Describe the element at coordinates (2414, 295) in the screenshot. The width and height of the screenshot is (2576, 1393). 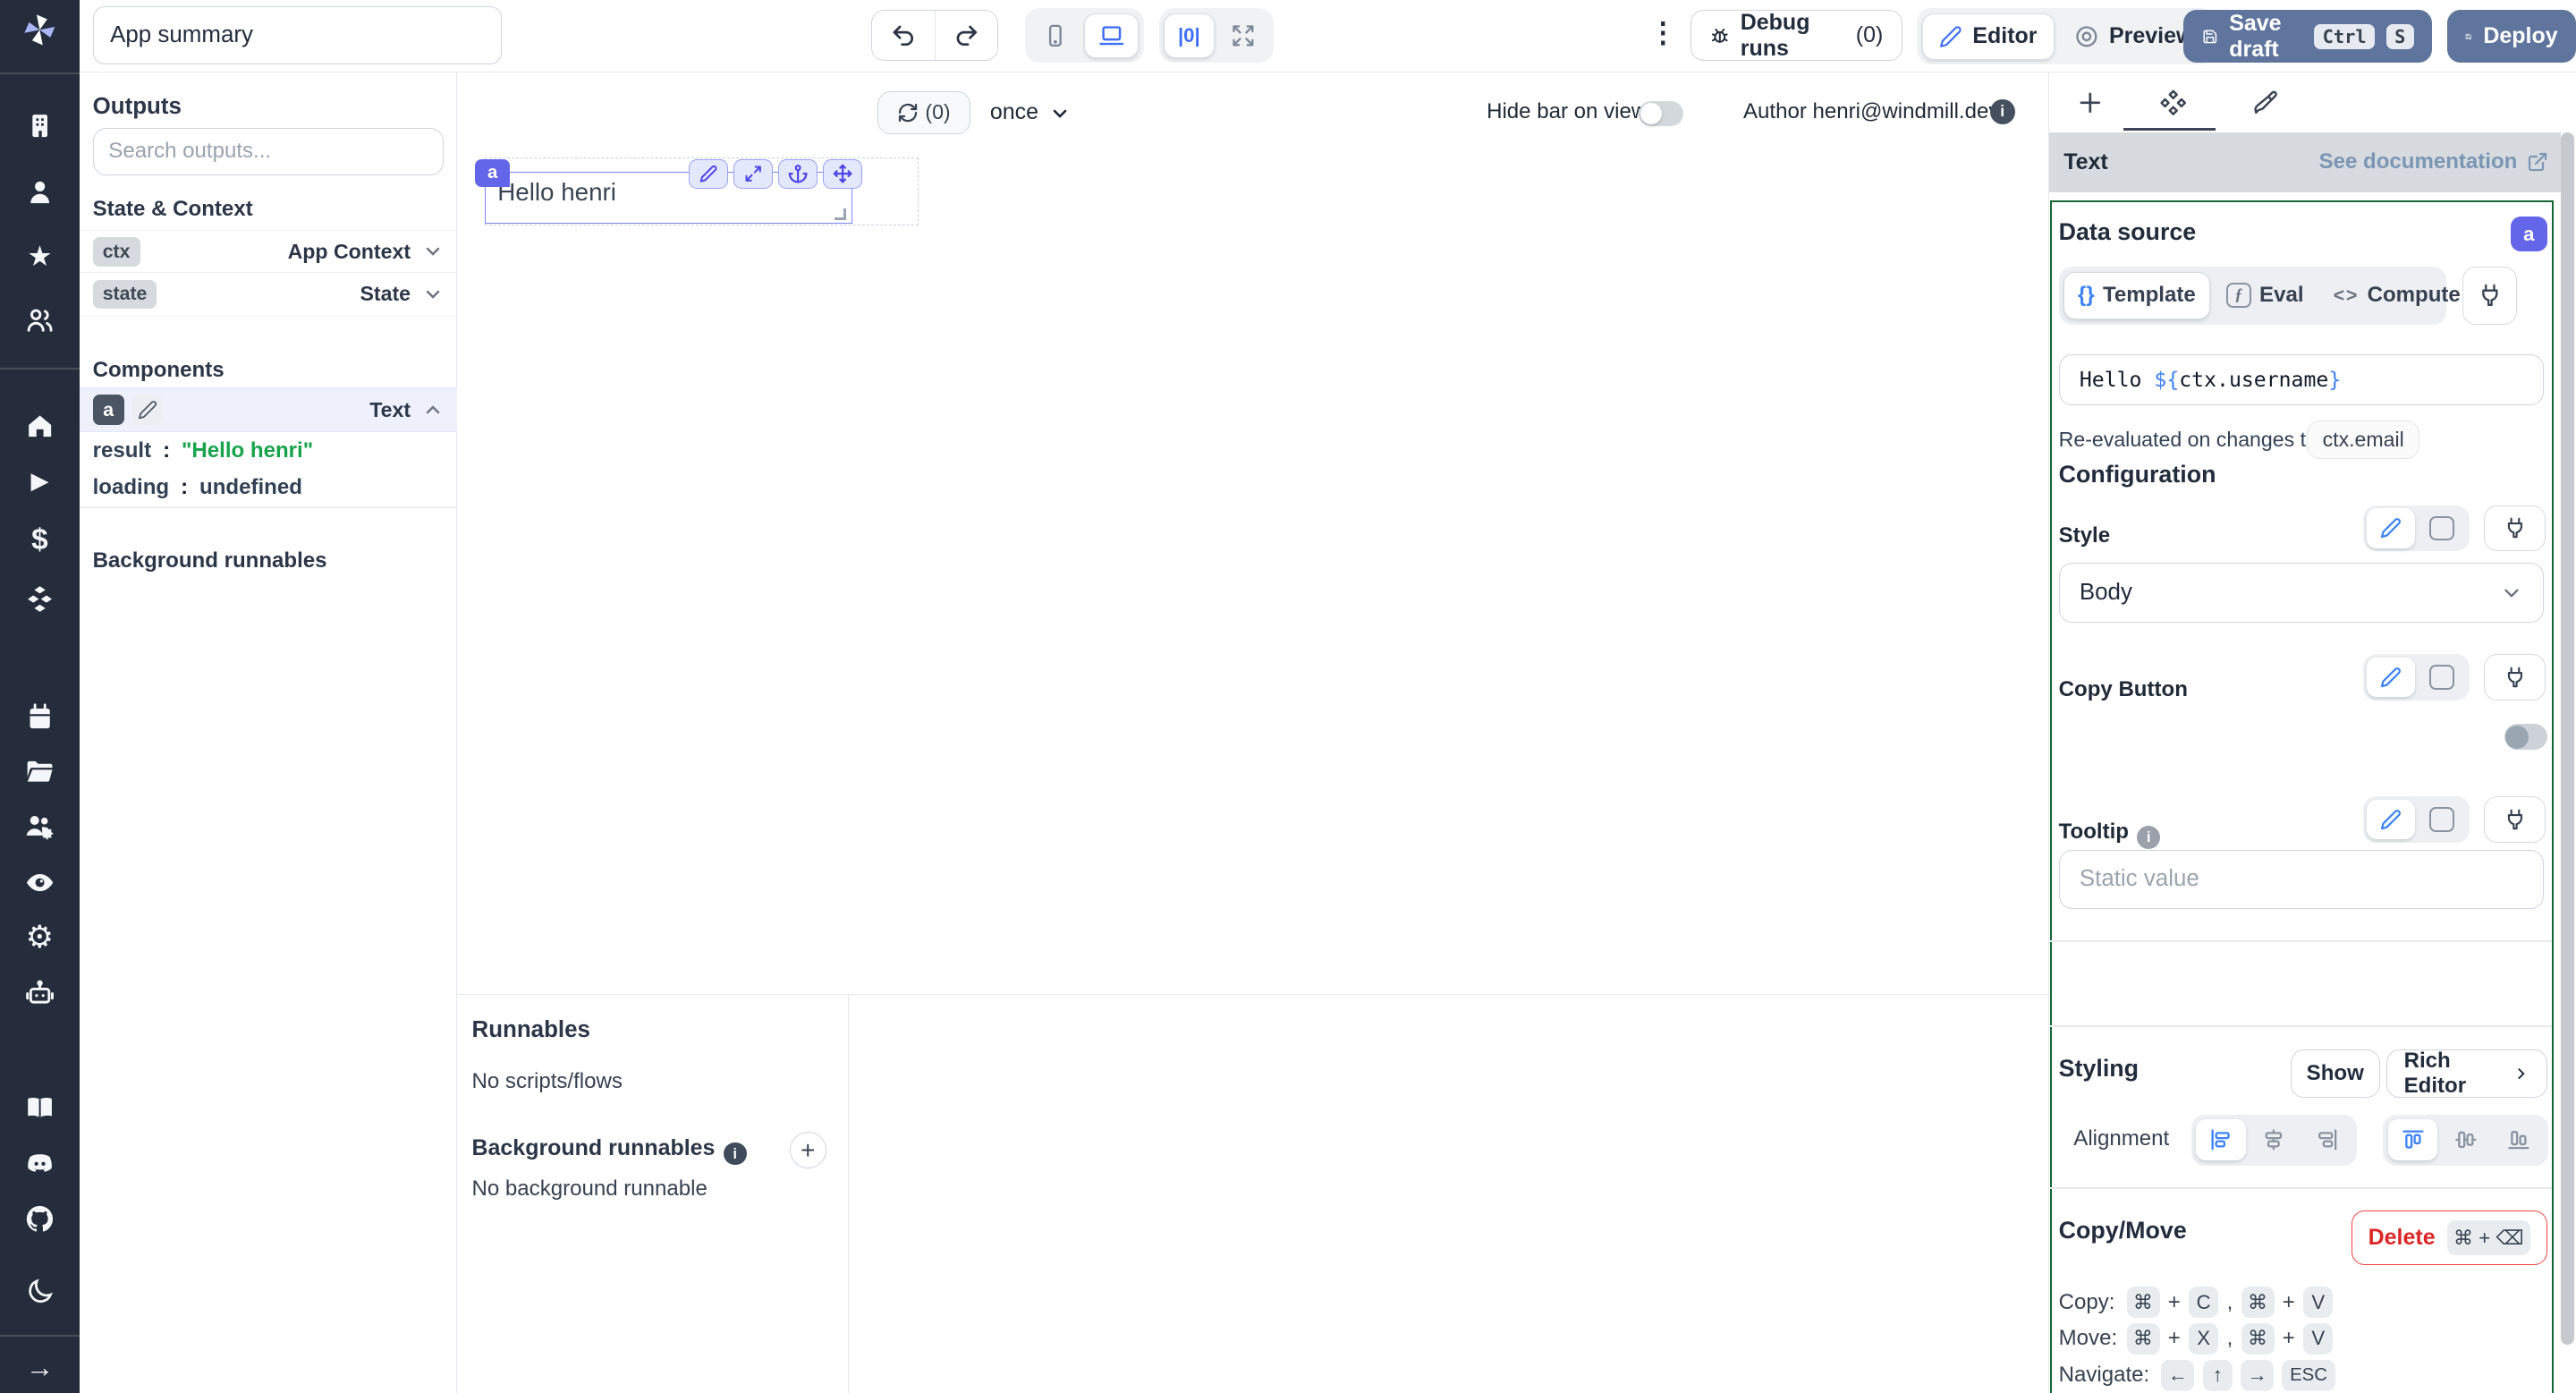
I see `compute-label: Compute` at that location.